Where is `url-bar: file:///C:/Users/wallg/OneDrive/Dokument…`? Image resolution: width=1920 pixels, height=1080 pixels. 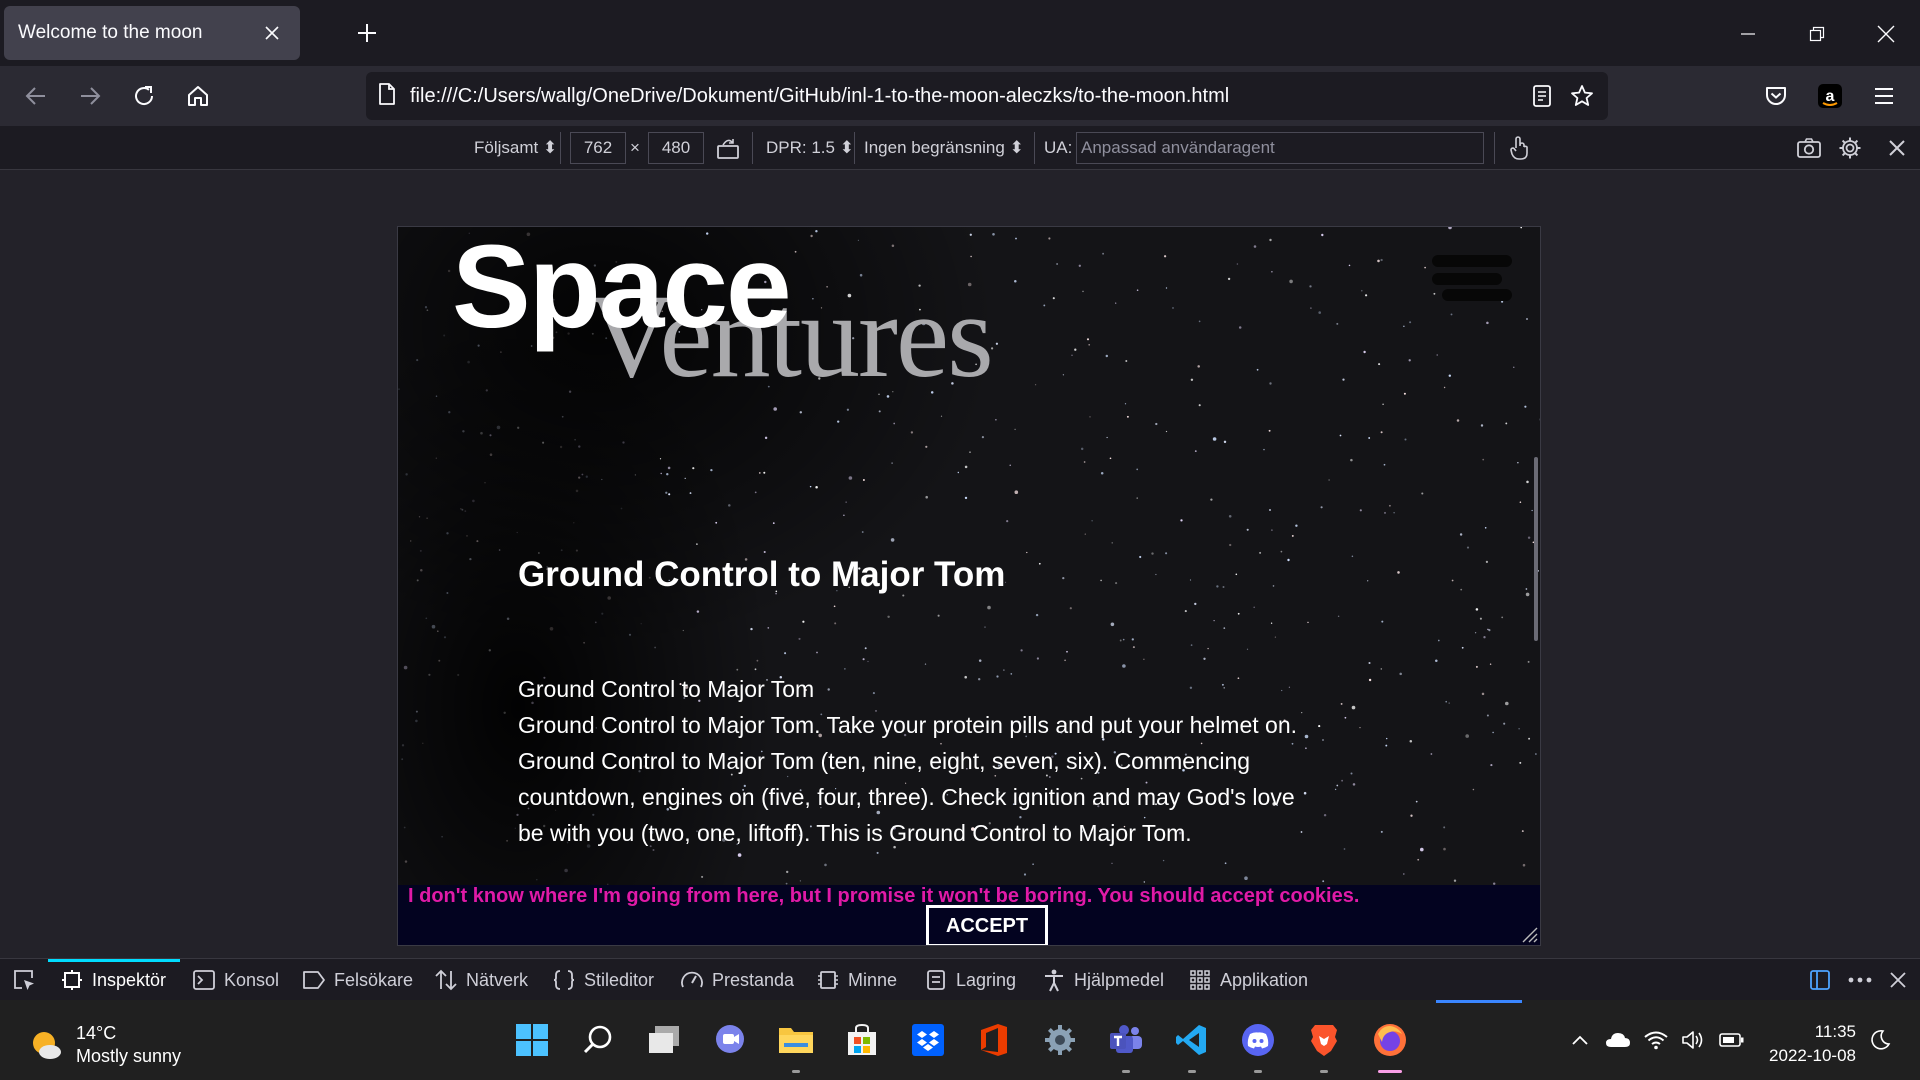 url-bar: file:///C:/Users/wallg/OneDrive/Dokument… is located at coordinates (987, 96).